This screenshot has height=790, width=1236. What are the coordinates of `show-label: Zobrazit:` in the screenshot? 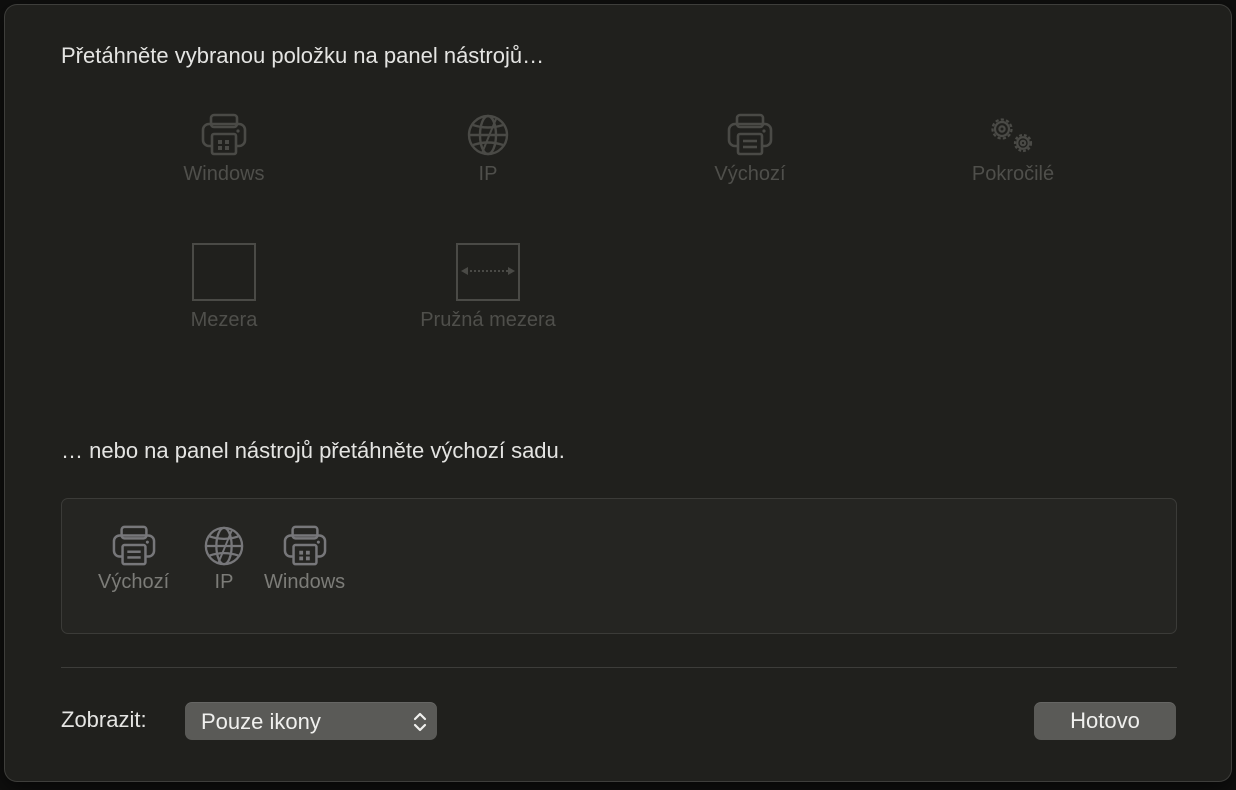 It's located at (104, 719).